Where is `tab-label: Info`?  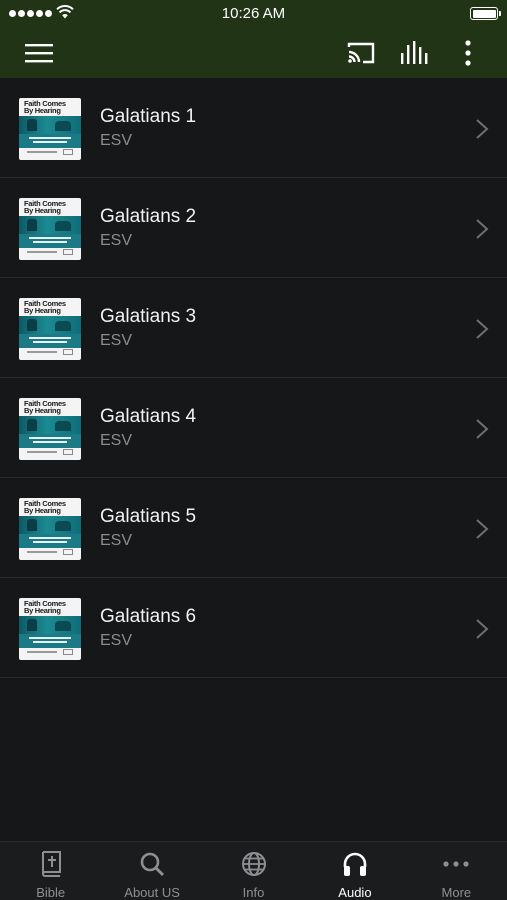
tab-label: Info is located at coordinates (253, 892).